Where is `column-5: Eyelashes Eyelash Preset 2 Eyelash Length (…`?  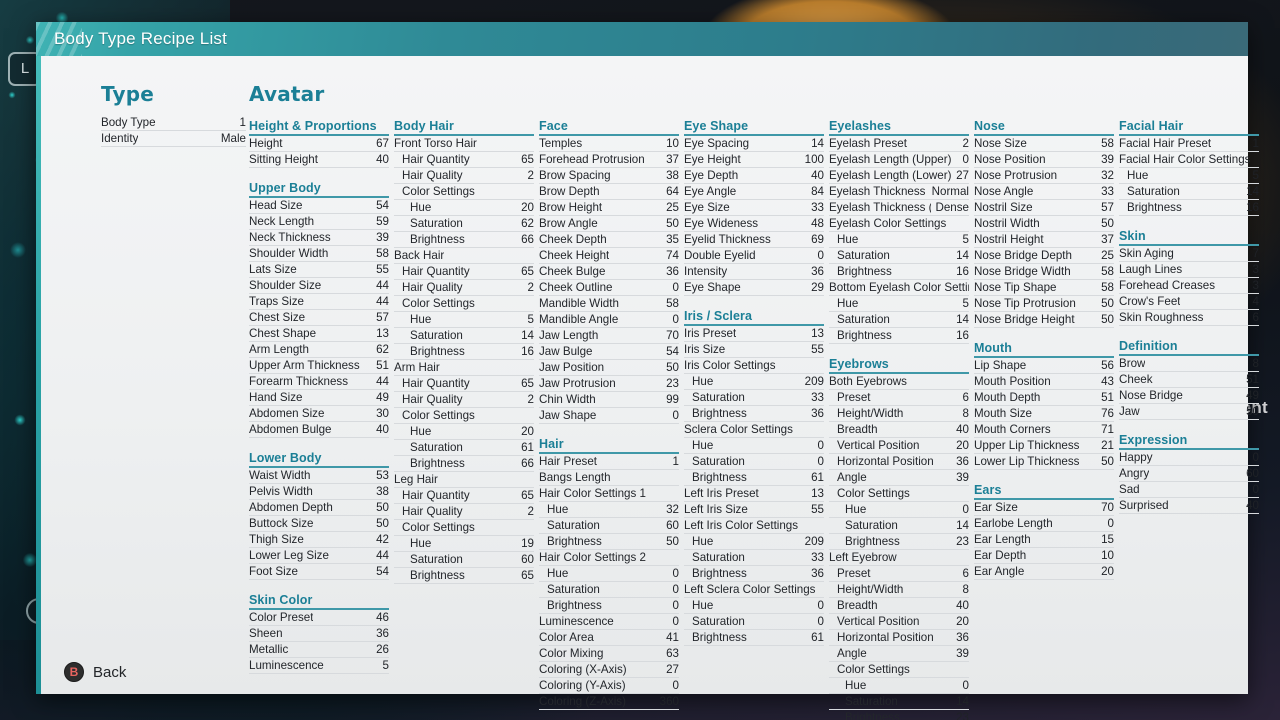 column-5: Eyelashes Eyelash Preset 2 Eyelash Length (… is located at coordinates (901, 418).